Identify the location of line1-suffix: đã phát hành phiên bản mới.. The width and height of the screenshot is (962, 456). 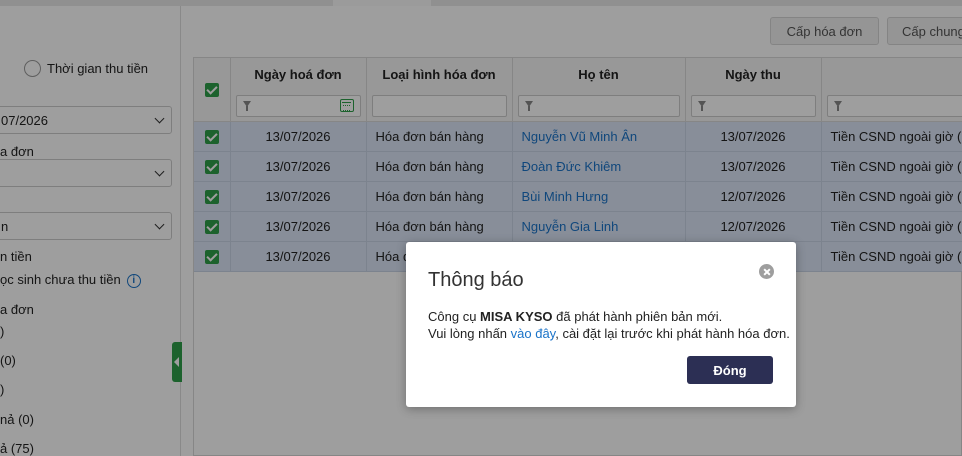
(637, 316).